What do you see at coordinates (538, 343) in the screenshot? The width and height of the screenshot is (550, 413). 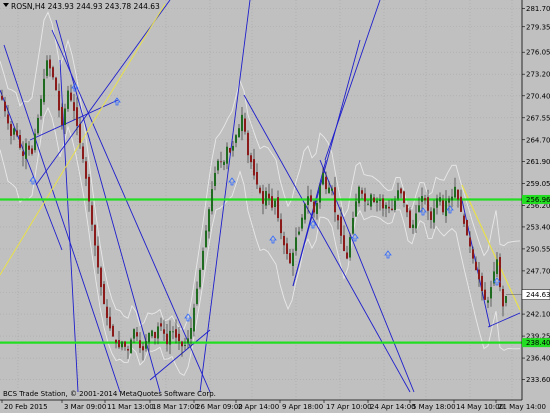 I see `level-tag-label: 238.40` at bounding box center [538, 343].